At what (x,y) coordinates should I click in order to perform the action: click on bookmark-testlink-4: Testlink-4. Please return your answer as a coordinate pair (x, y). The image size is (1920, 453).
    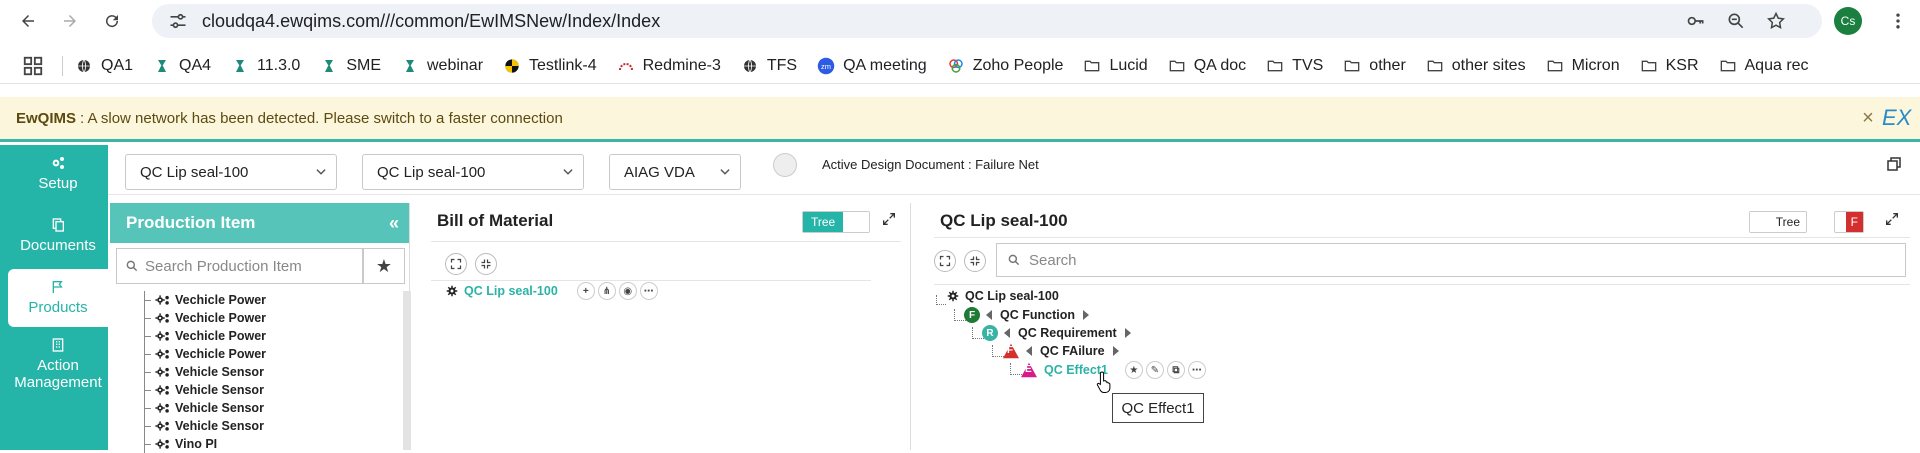
    Looking at the image, I should click on (550, 66).